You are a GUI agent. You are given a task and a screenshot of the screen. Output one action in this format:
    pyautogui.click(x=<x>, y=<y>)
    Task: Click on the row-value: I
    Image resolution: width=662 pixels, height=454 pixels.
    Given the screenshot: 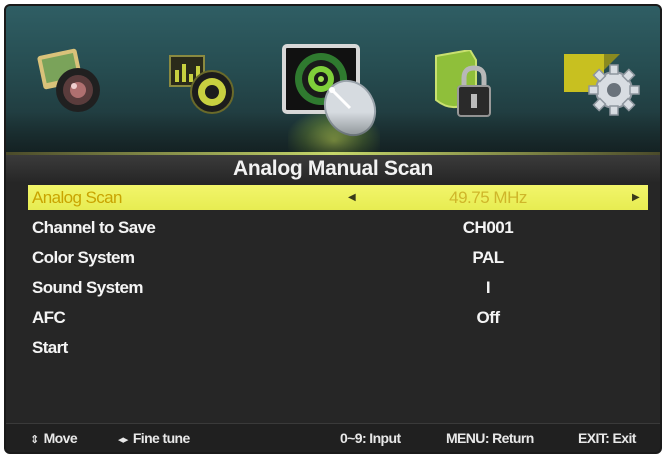 What is the action you would take?
    pyautogui.click(x=488, y=287)
    